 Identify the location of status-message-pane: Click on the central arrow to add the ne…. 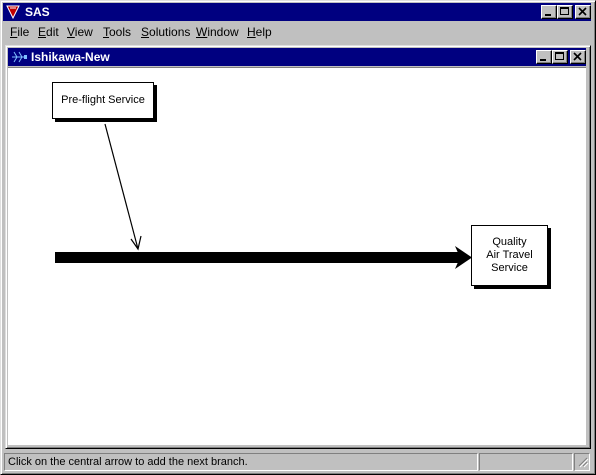
(241, 462).